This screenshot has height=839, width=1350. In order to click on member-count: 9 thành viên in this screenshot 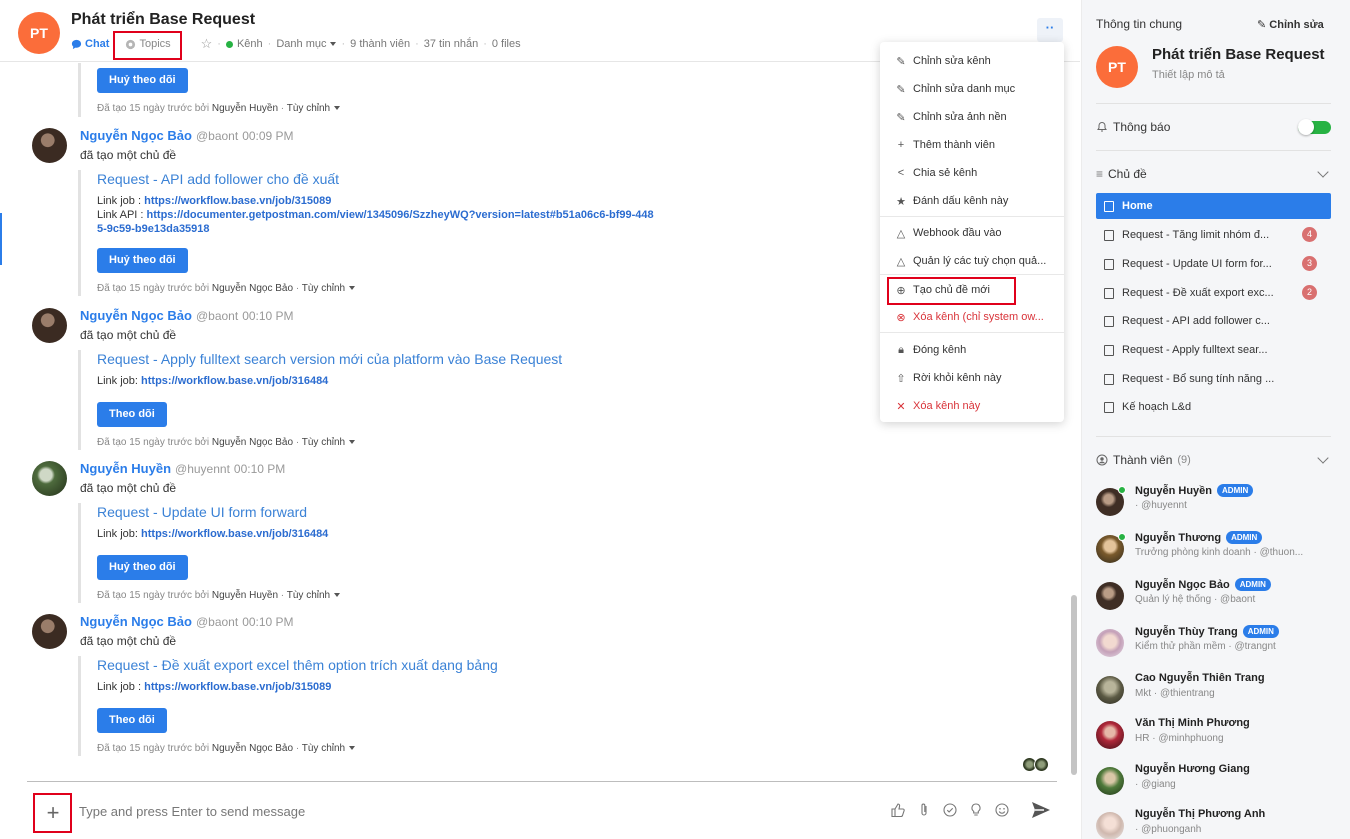, I will do `click(380, 44)`.